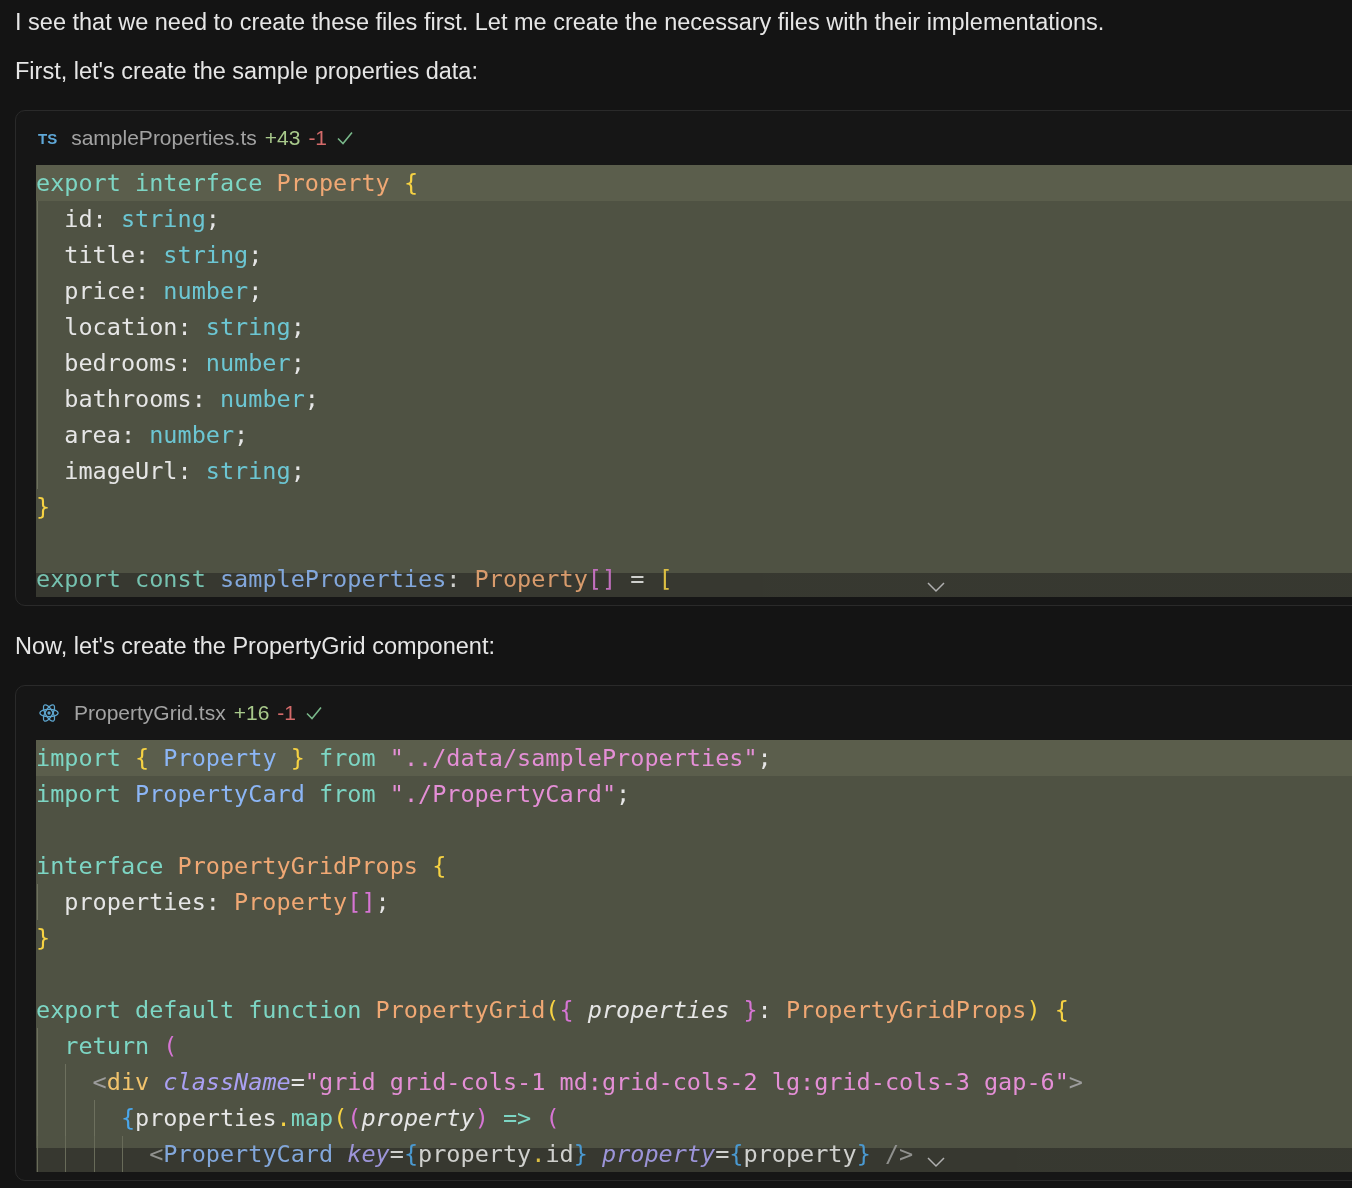  What do you see at coordinates (247, 71) in the screenshot?
I see `message-text: First, let's create the sample properties data:` at bounding box center [247, 71].